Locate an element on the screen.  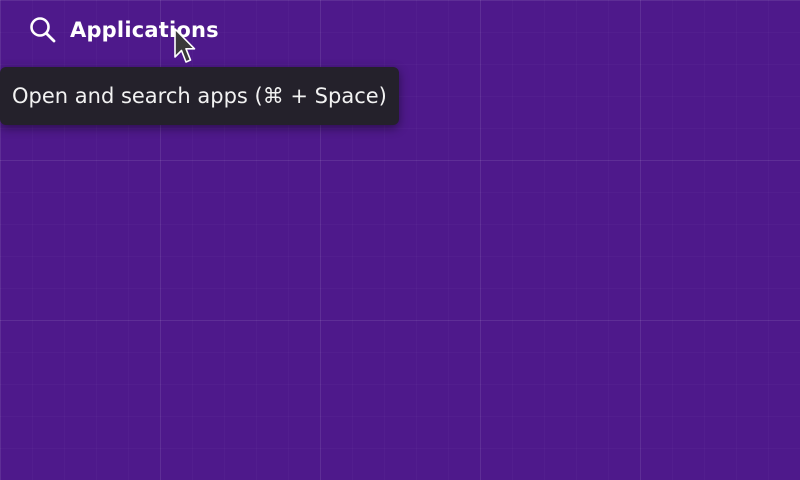
mouse-pointer-icon is located at coordinates (185, 47).